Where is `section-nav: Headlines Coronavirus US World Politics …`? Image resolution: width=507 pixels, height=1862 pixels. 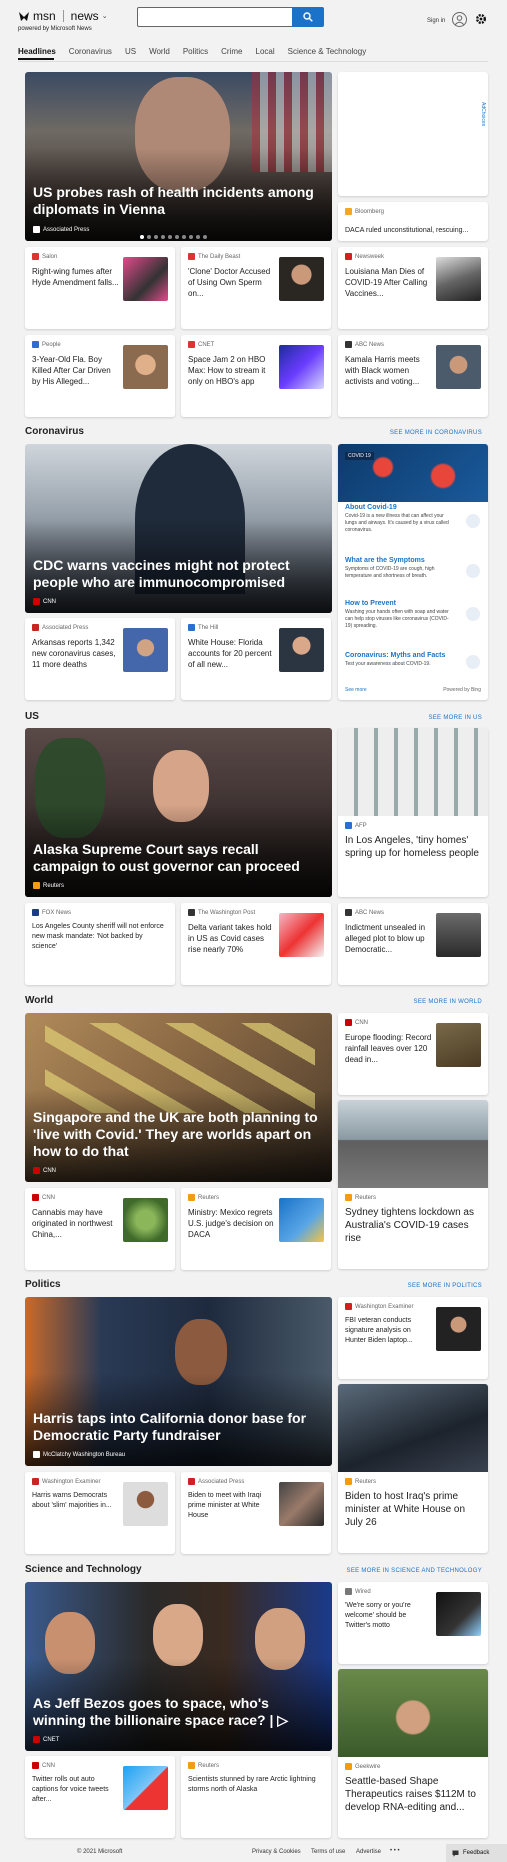
section-nav: Headlines Coronavirus US World Politics … is located at coordinates (198, 51).